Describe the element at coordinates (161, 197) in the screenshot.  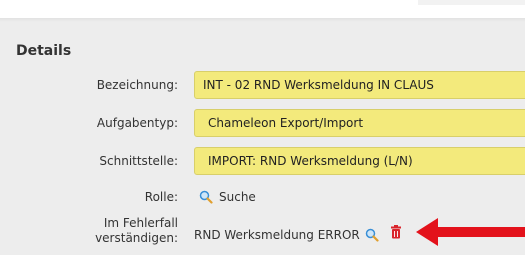
I see `rolle-label: Rolle:` at that location.